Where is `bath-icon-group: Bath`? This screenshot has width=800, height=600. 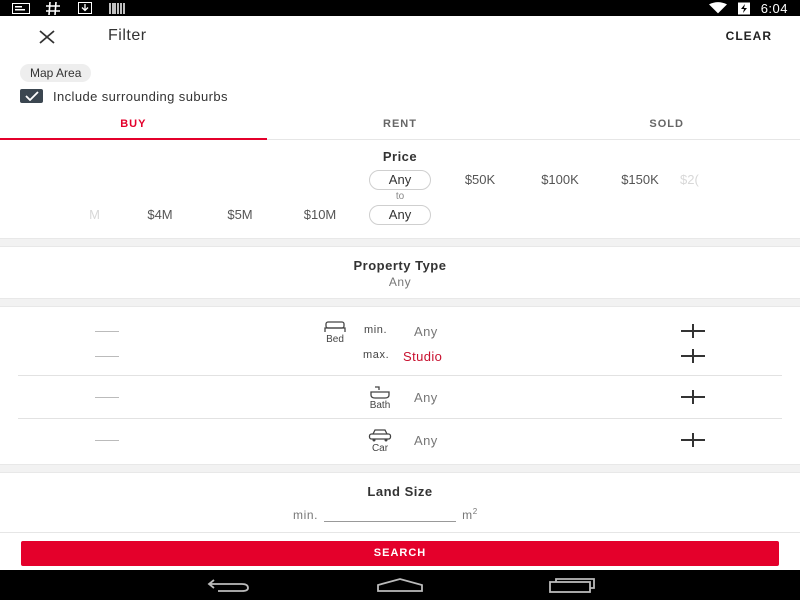 bath-icon-group: Bath is located at coordinates (380, 398).